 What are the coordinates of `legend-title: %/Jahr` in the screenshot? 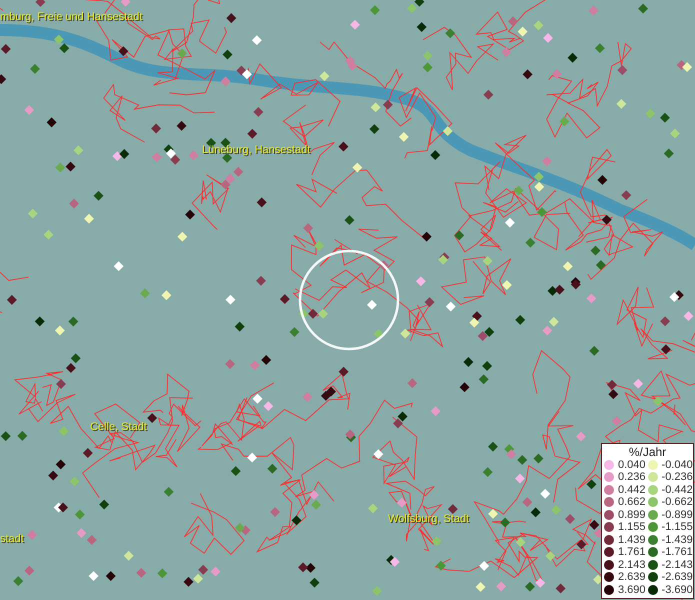 It's located at (648, 451).